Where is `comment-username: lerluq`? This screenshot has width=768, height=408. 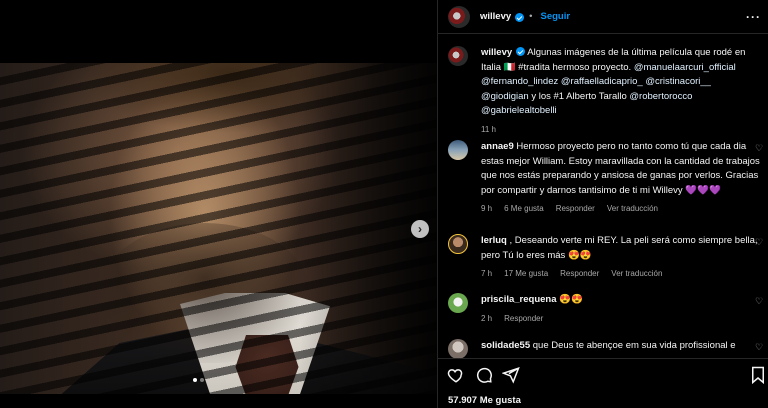
comment-username: lerluq is located at coordinates (494, 240).